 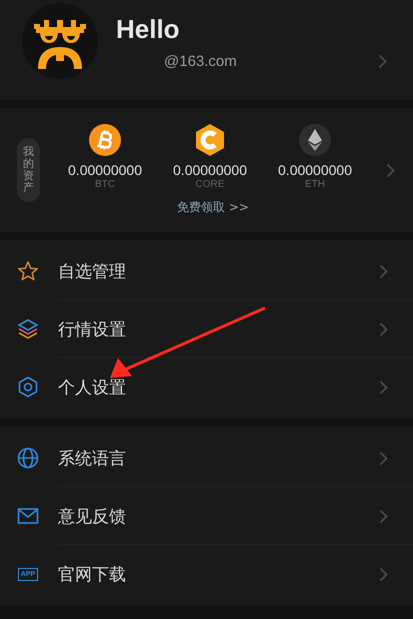 I want to click on menu-item: 个人设置, so click(x=206, y=387).